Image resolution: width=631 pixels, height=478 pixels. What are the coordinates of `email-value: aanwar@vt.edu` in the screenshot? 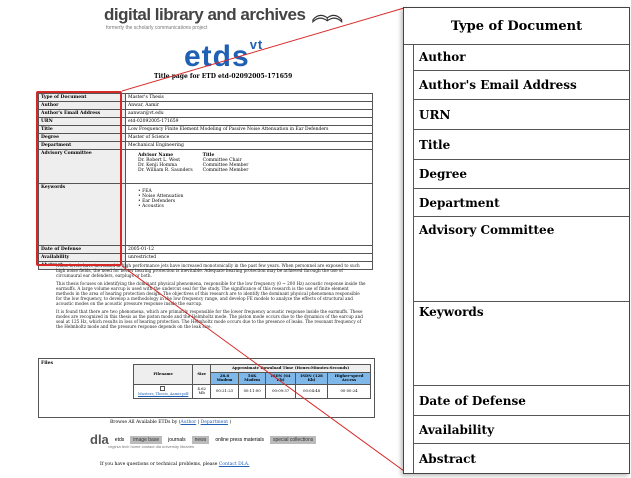 It's located at (249, 113).